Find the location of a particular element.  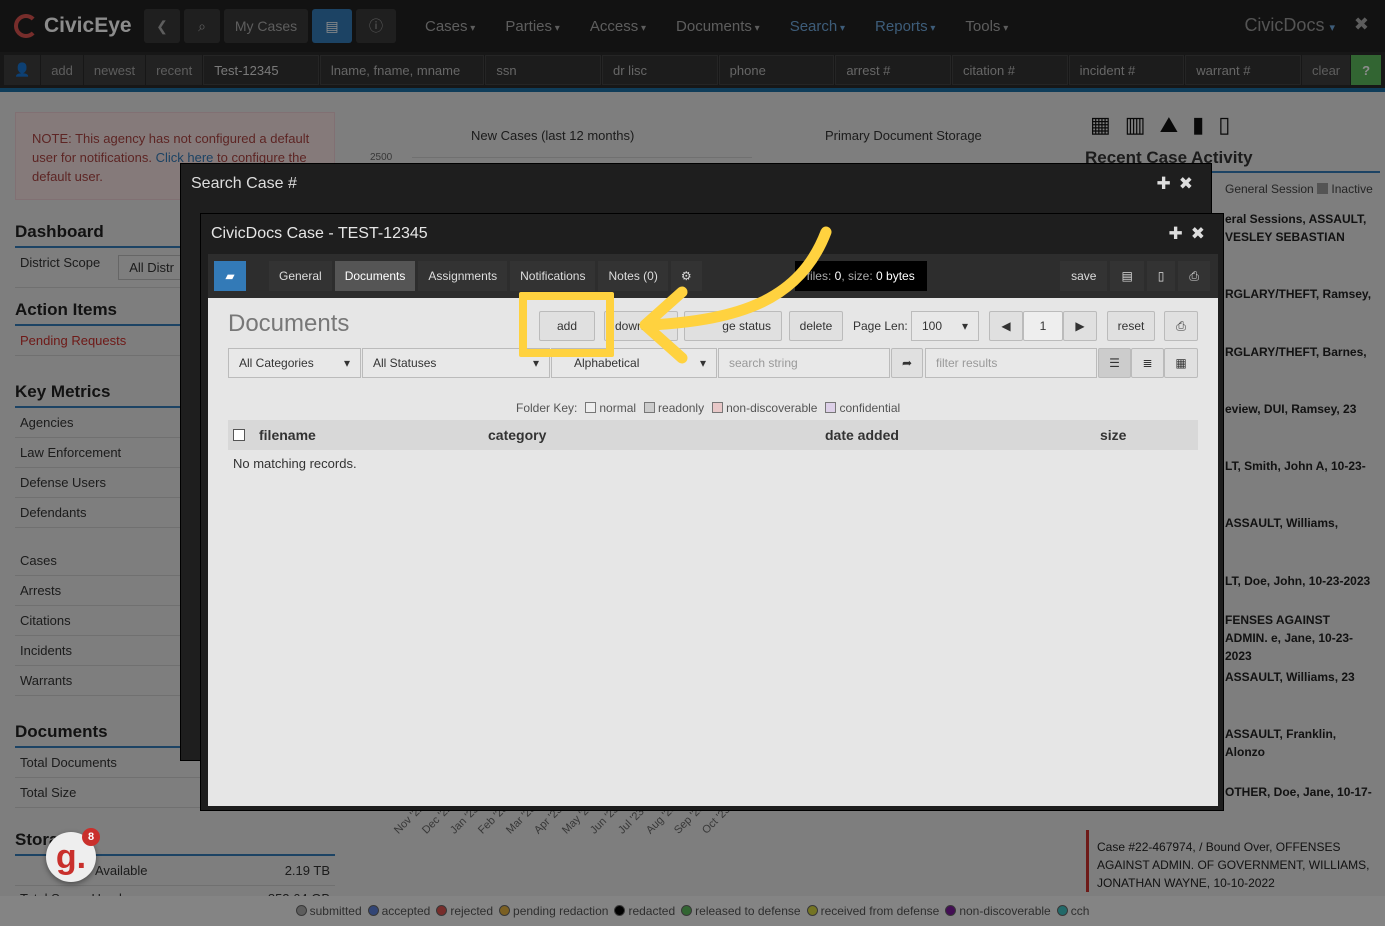

help-widget-logo: g. is located at coordinates (71, 856).